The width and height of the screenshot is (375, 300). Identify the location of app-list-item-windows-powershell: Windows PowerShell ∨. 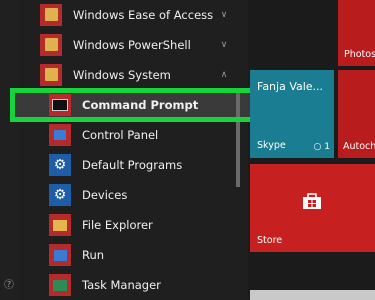
(142, 45).